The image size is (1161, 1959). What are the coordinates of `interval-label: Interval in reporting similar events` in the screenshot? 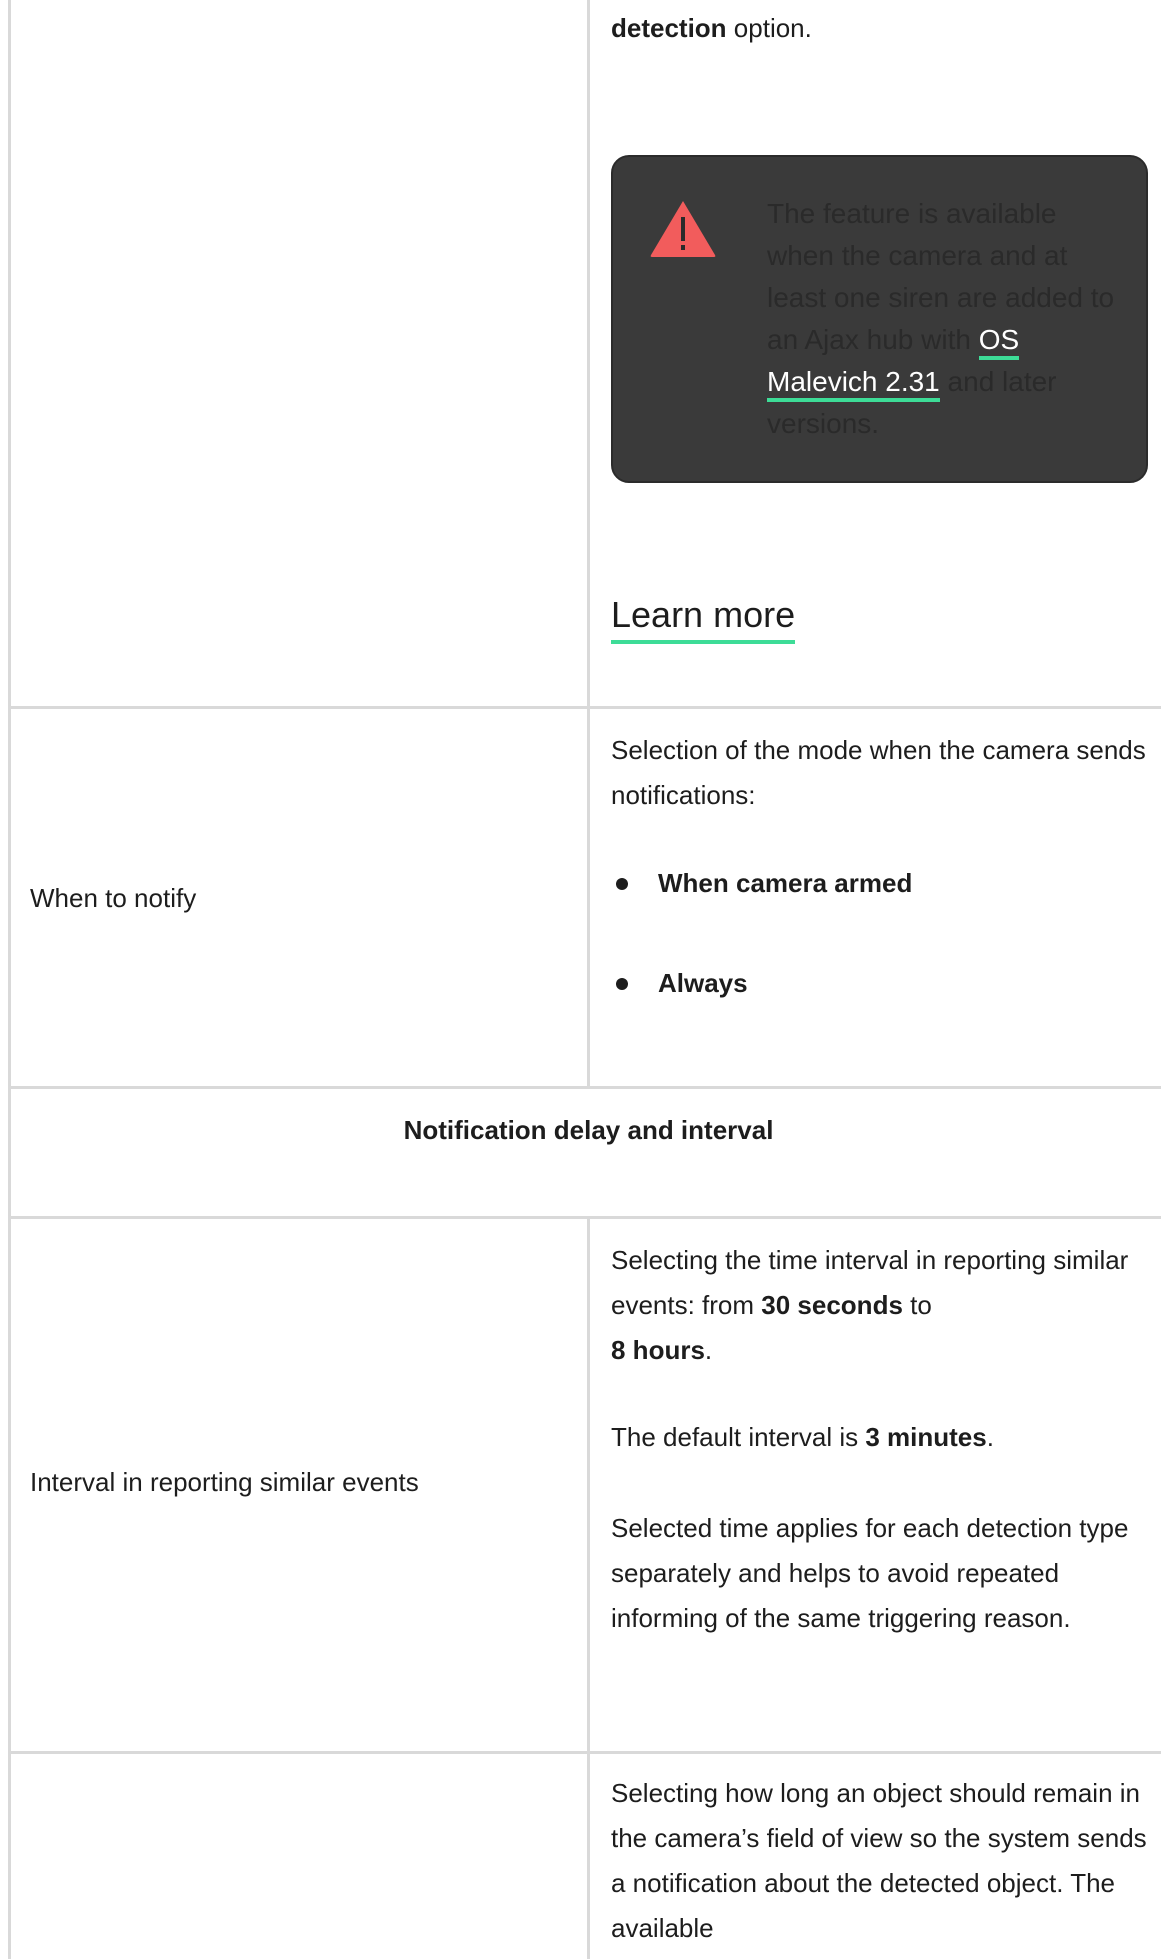 It's located at (224, 1482).